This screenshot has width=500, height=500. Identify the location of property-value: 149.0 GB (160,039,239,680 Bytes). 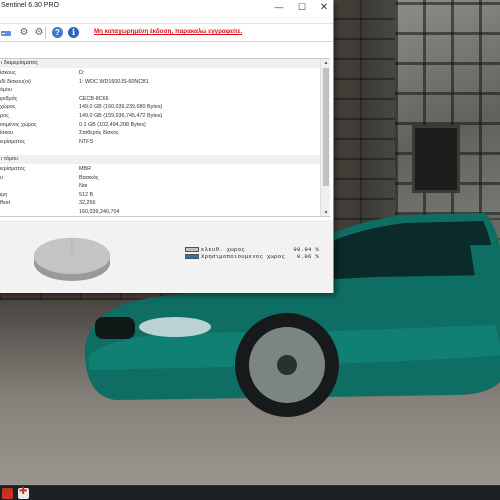
(121, 107).